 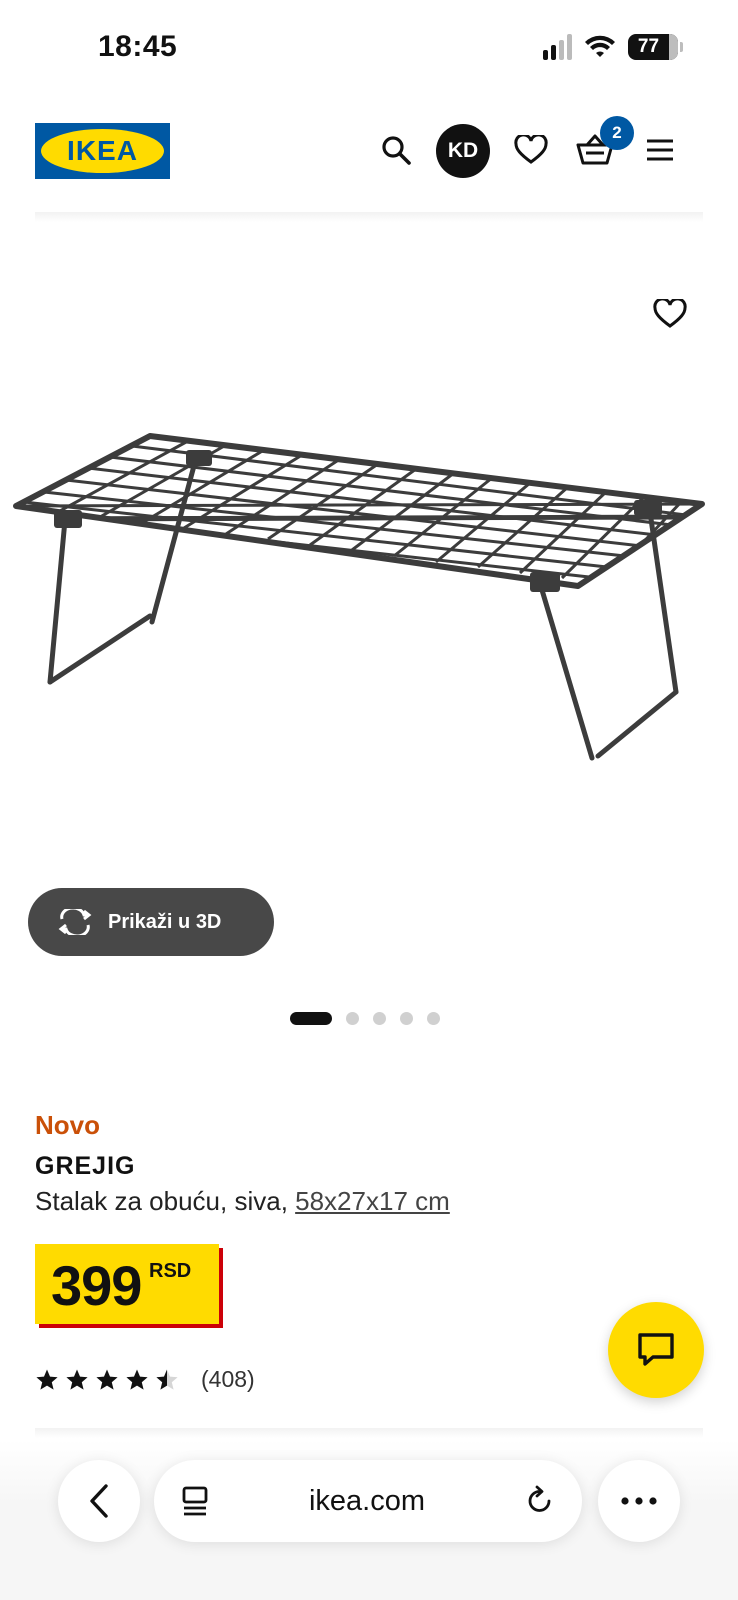 I want to click on ikea-logo: IKEA, so click(x=102, y=151).